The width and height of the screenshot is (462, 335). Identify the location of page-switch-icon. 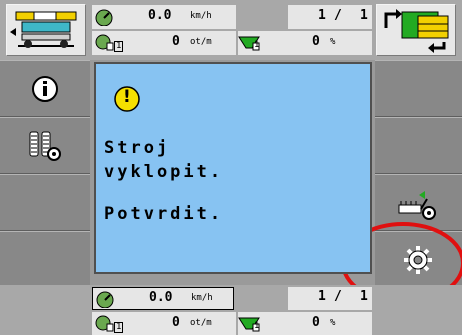
(416, 31).